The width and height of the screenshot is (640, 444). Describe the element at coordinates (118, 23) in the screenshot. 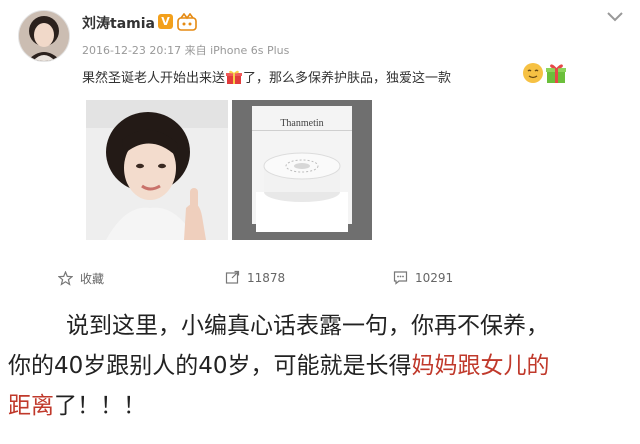

I see `username: 刘涛tamia` at that location.